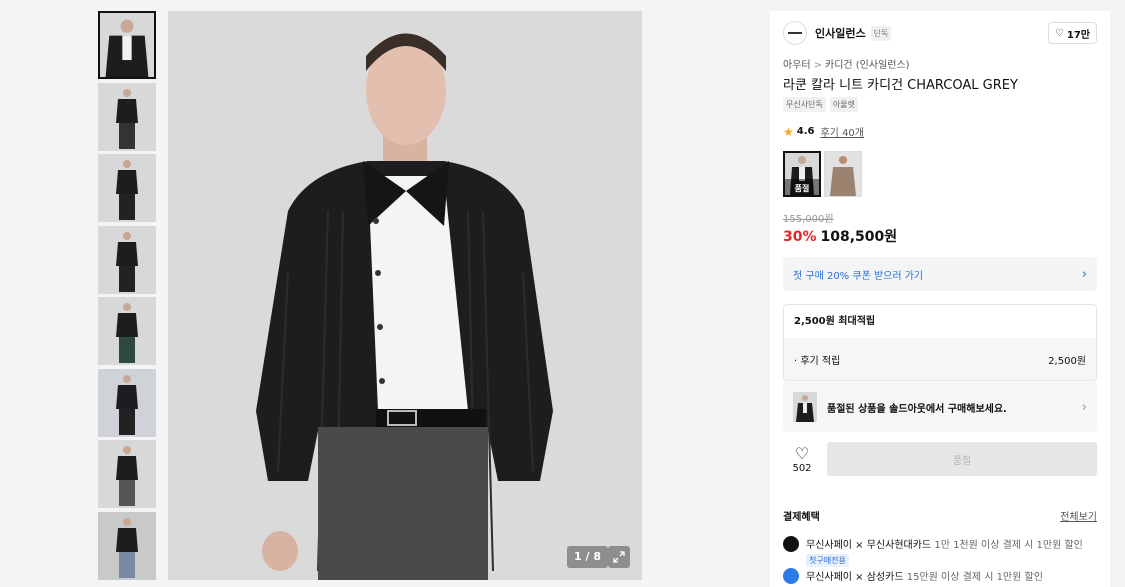 This screenshot has height=587, width=1125. Describe the element at coordinates (940, 515) in the screenshot. I see `payment-benefits-header: 결제혜택 전체보기` at that location.